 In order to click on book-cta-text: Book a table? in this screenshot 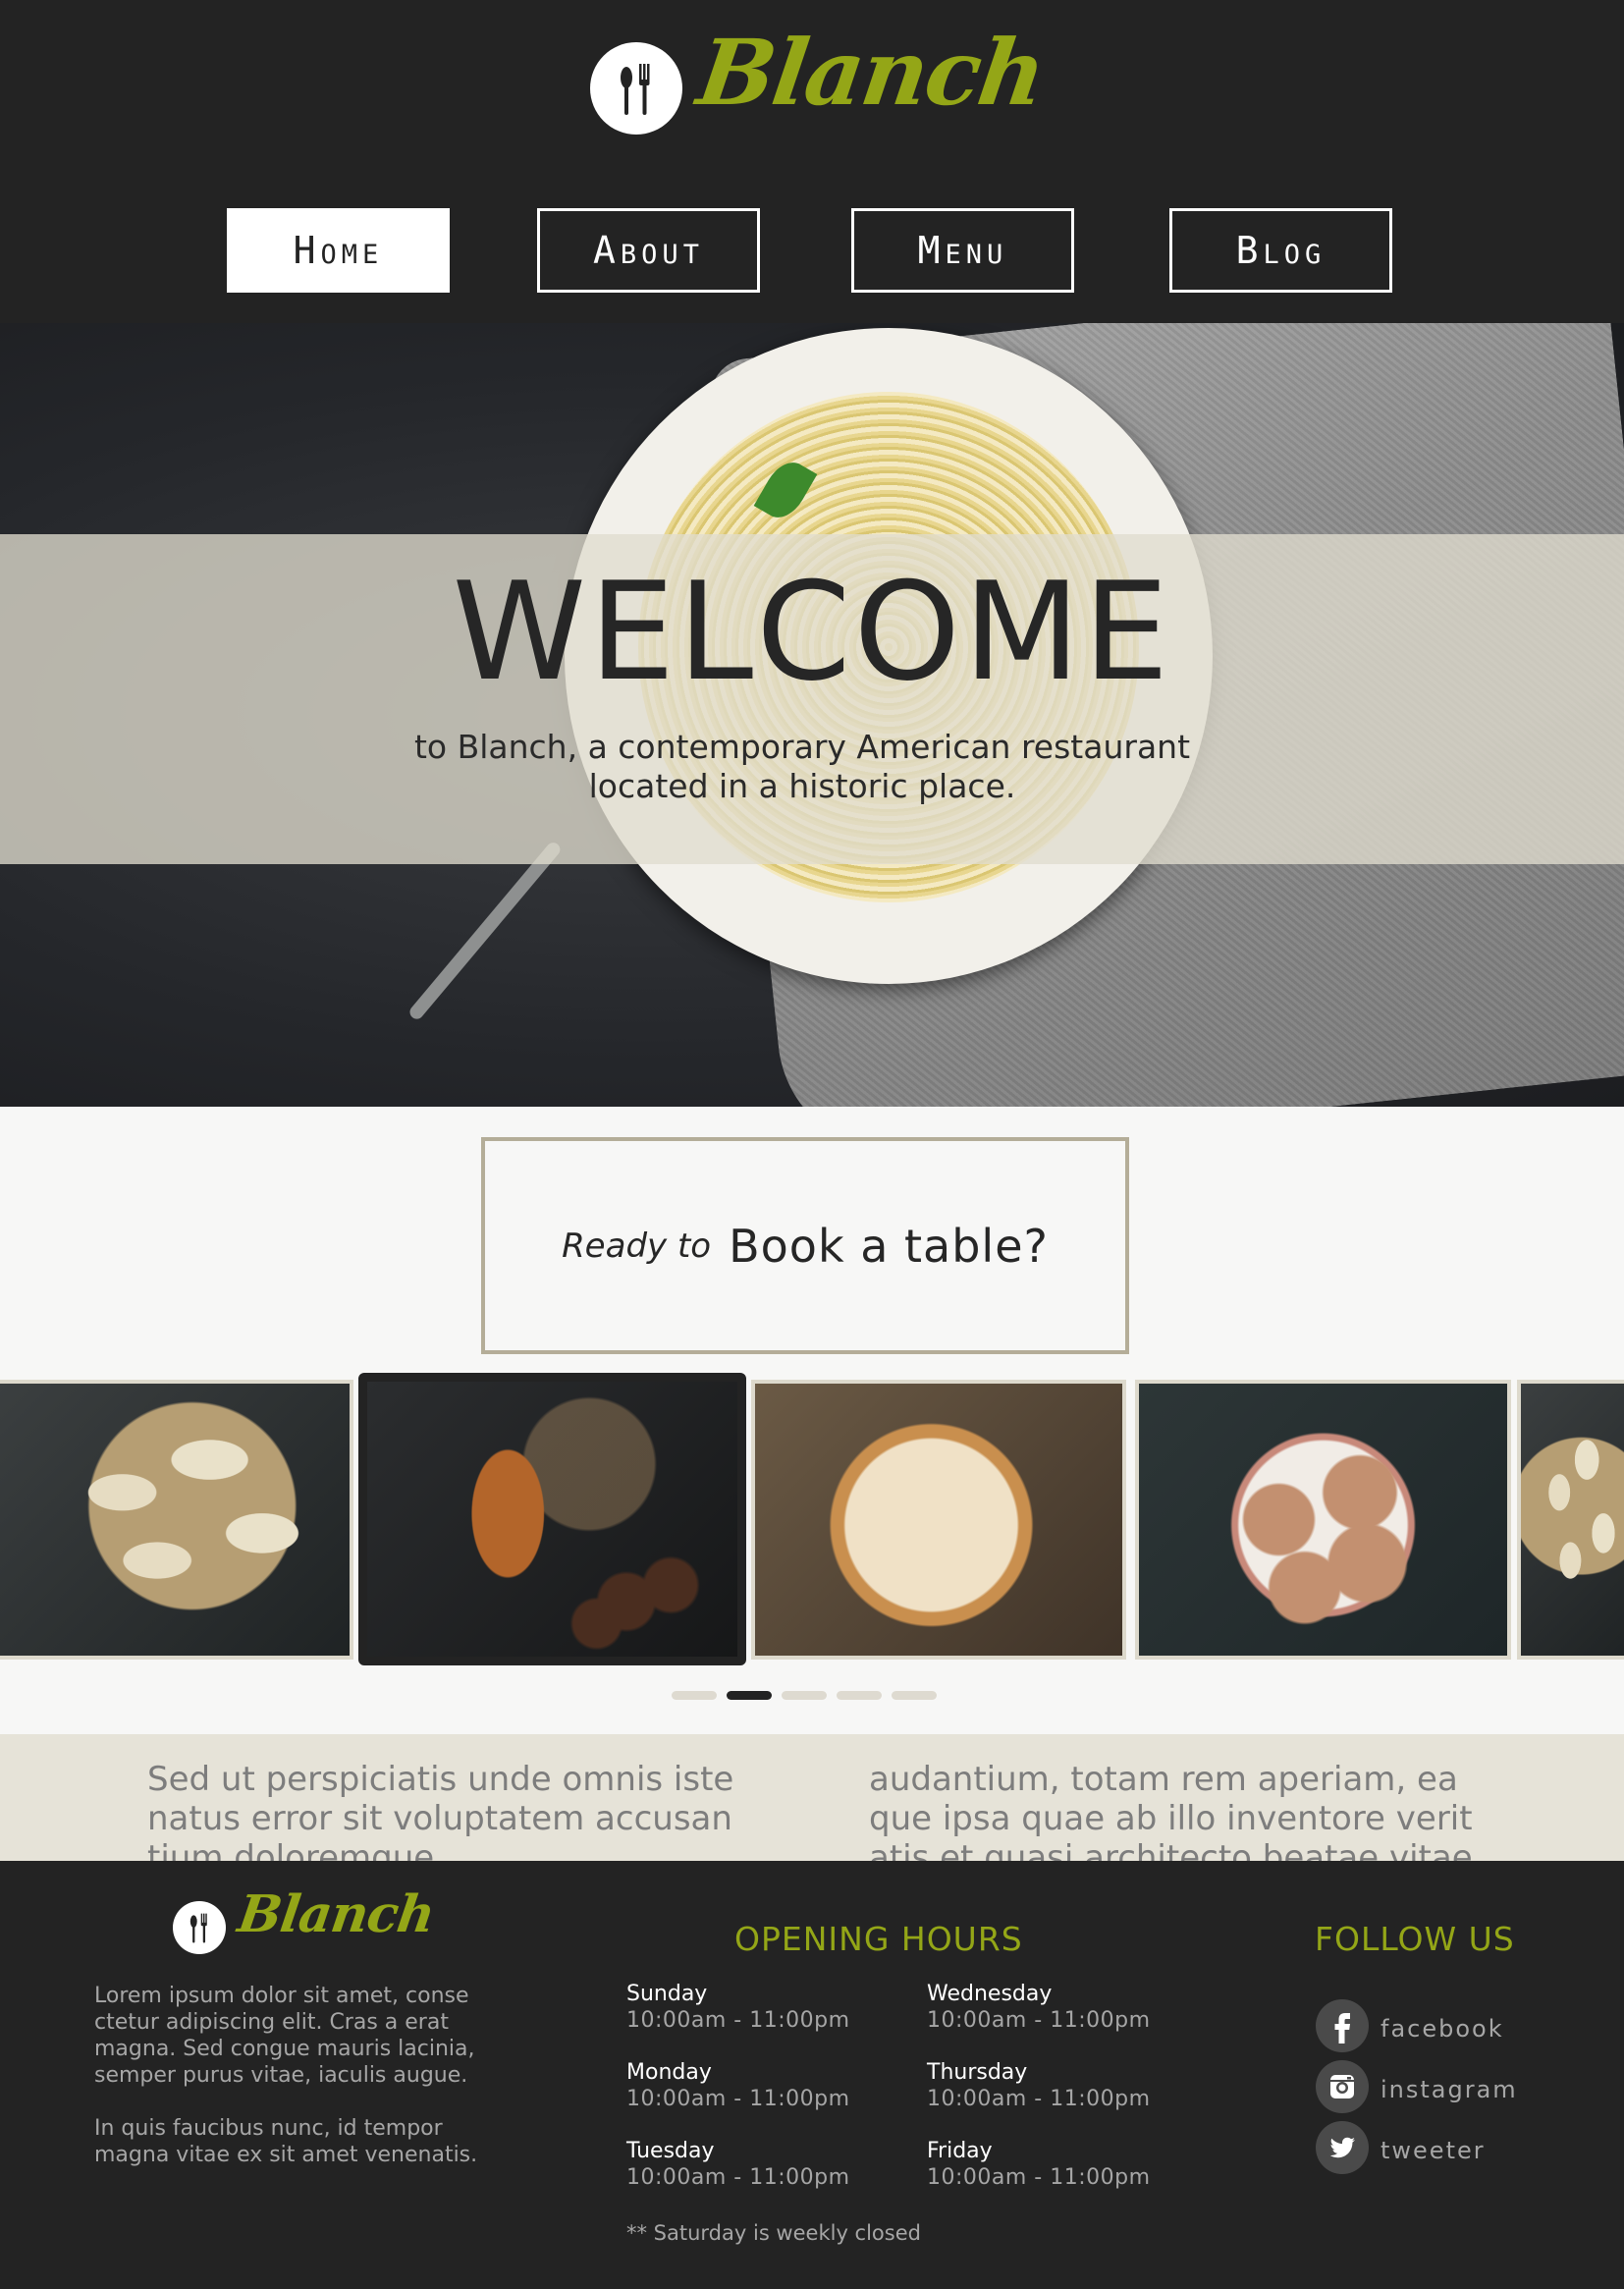, I will do `click(889, 1246)`.